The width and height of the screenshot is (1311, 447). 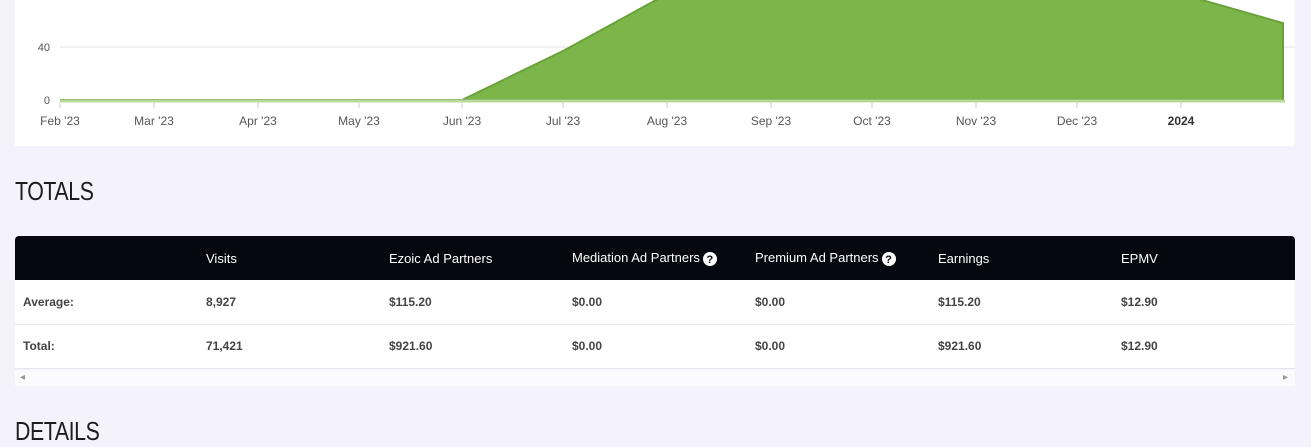 What do you see at coordinates (224, 346) in the screenshot?
I see `table-cell: 71,421` at bounding box center [224, 346].